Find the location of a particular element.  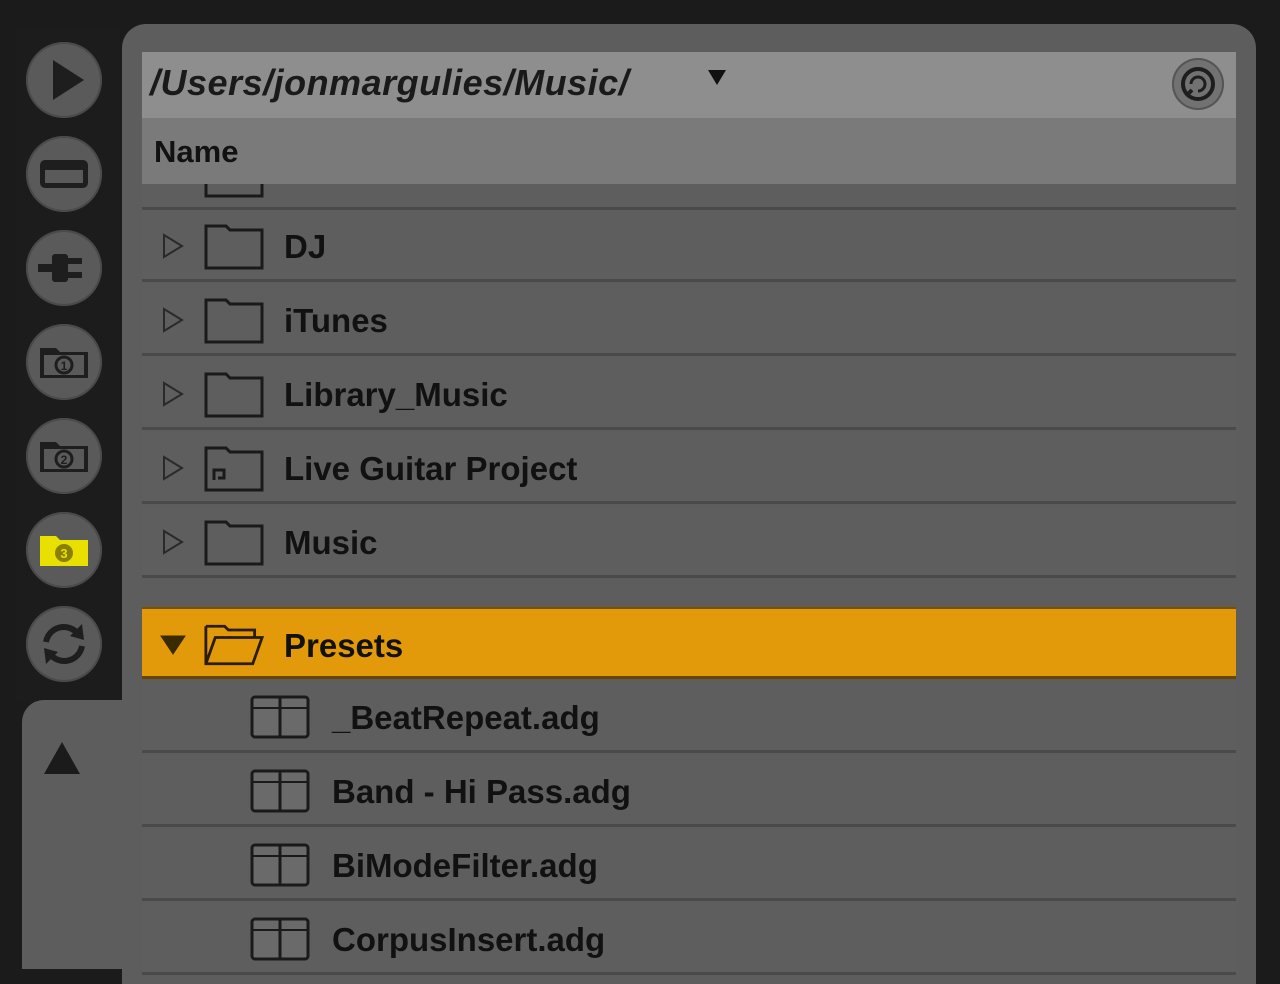

path-bar: /Users/jonmargulies/Music/ is located at coordinates (689, 85).